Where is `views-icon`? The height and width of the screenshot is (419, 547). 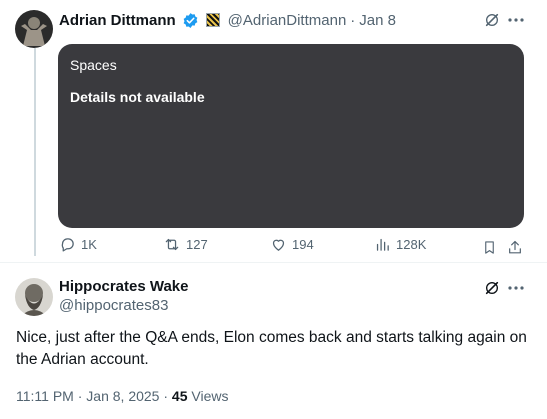 views-icon is located at coordinates (382, 244).